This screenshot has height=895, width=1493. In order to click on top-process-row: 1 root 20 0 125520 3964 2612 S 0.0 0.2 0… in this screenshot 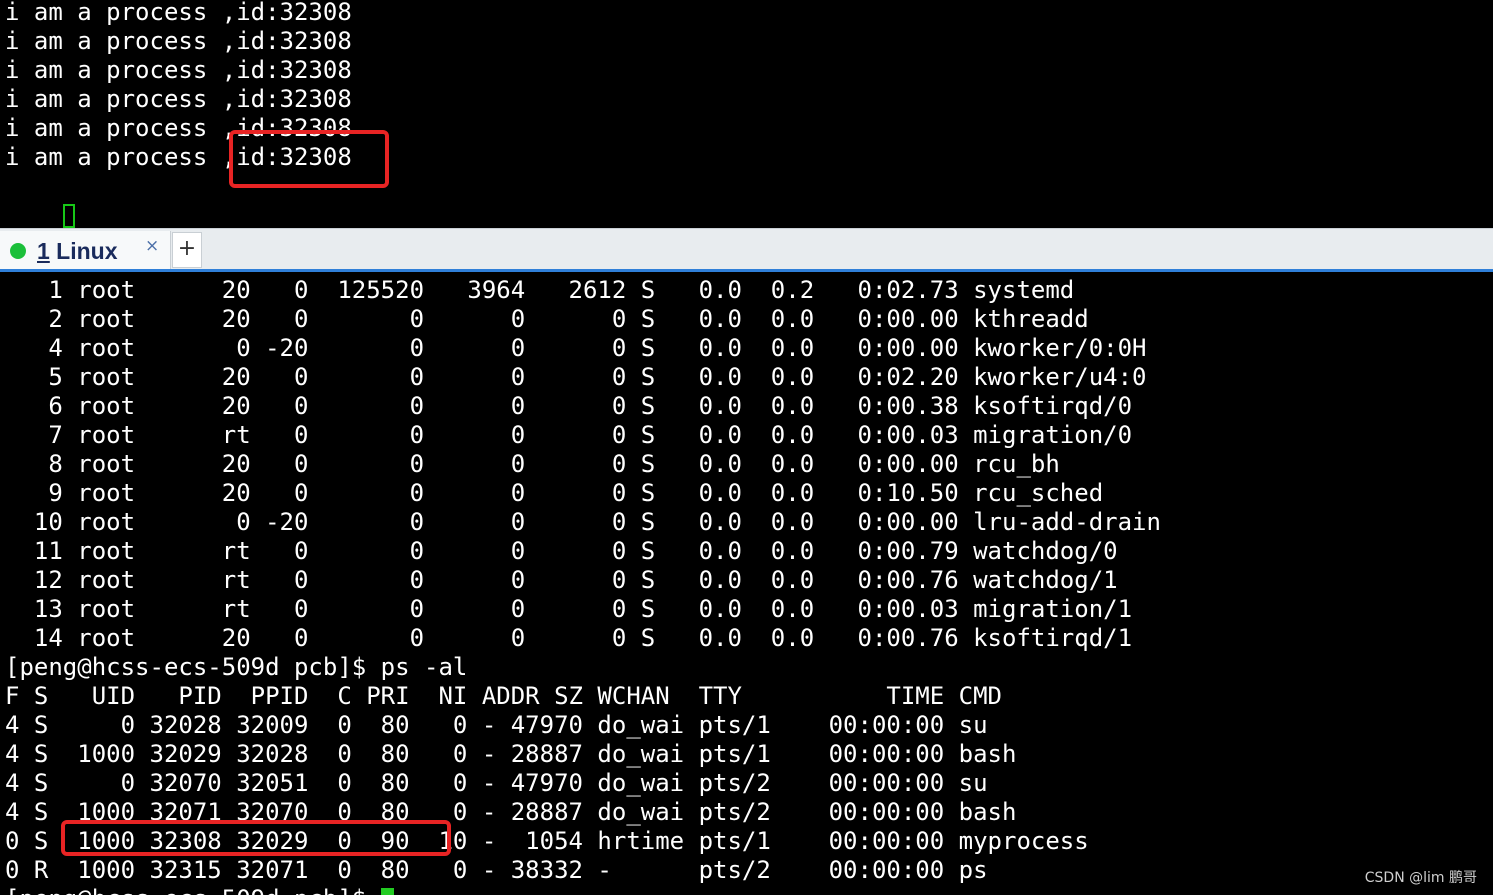, I will do `click(540, 290)`.